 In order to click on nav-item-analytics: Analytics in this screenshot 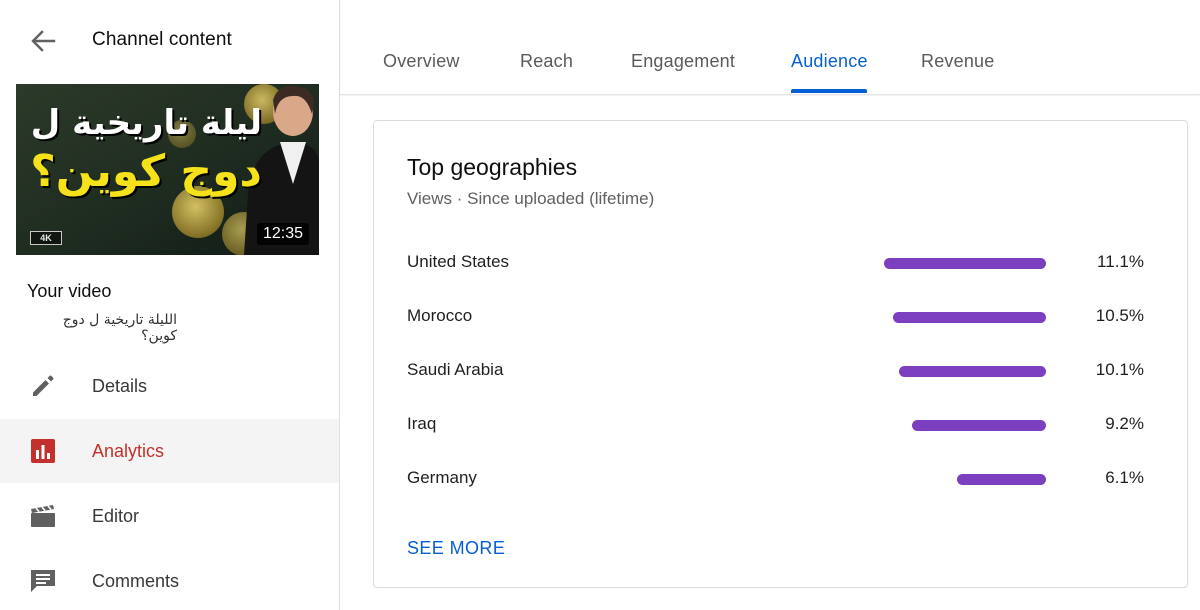, I will do `click(169, 451)`.